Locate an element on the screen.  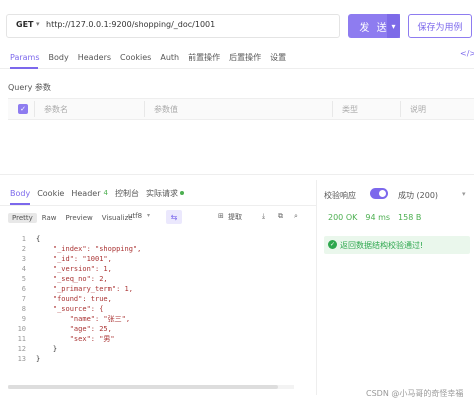
tab-response-header: Header 4 is located at coordinates (89, 193).